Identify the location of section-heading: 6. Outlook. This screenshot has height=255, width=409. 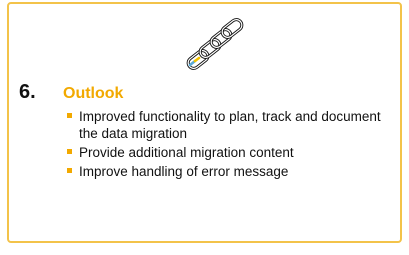
(71, 92).